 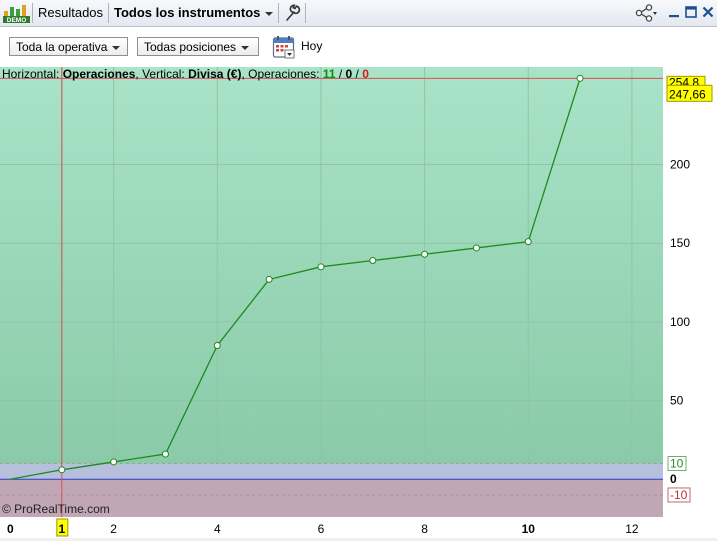 What do you see at coordinates (677, 464) in the screenshot?
I see `positive-threshold-label: 10` at bounding box center [677, 464].